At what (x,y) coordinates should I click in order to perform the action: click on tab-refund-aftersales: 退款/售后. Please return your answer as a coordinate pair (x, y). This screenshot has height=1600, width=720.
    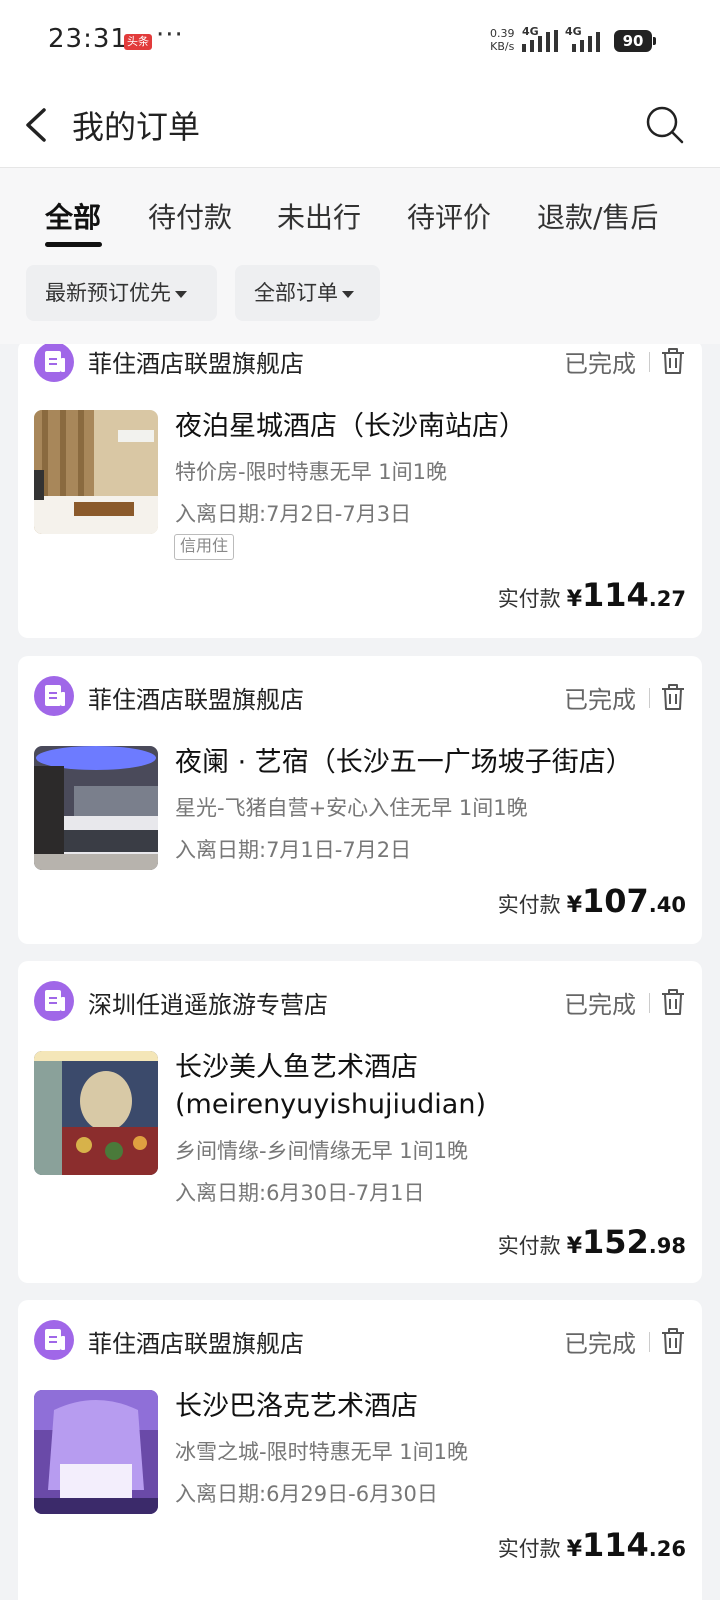
    Looking at the image, I should click on (597, 216).